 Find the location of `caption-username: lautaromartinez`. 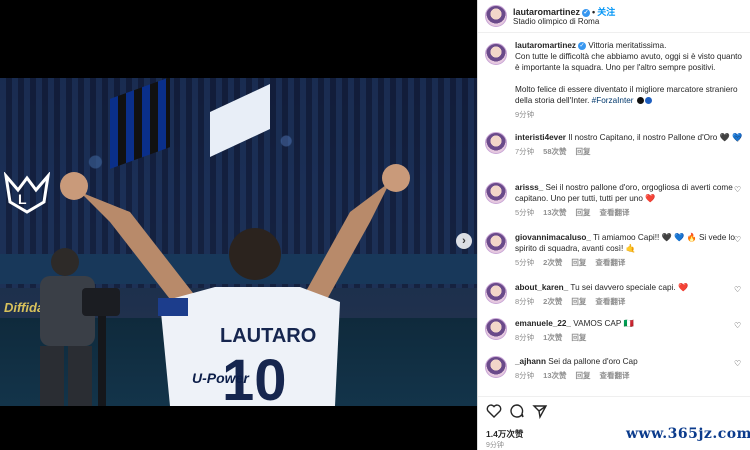

caption-username: lautaromartinez is located at coordinates (545, 45).